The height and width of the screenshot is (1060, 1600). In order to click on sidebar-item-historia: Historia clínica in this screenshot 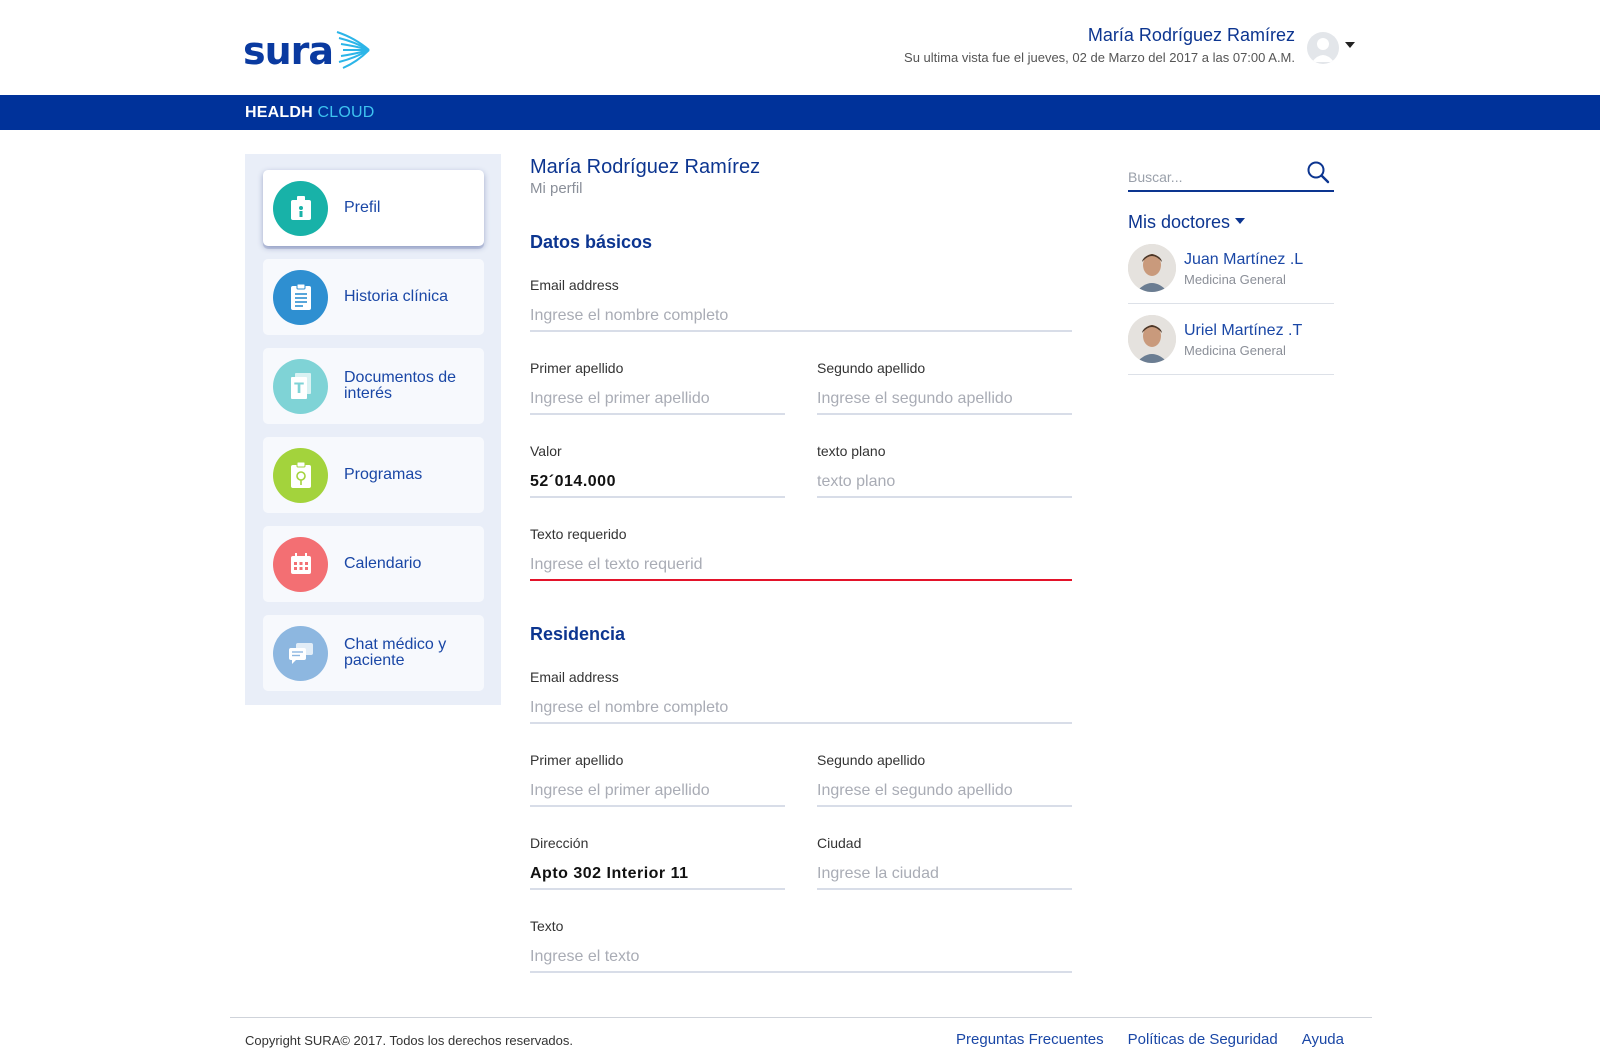, I will do `click(373, 297)`.